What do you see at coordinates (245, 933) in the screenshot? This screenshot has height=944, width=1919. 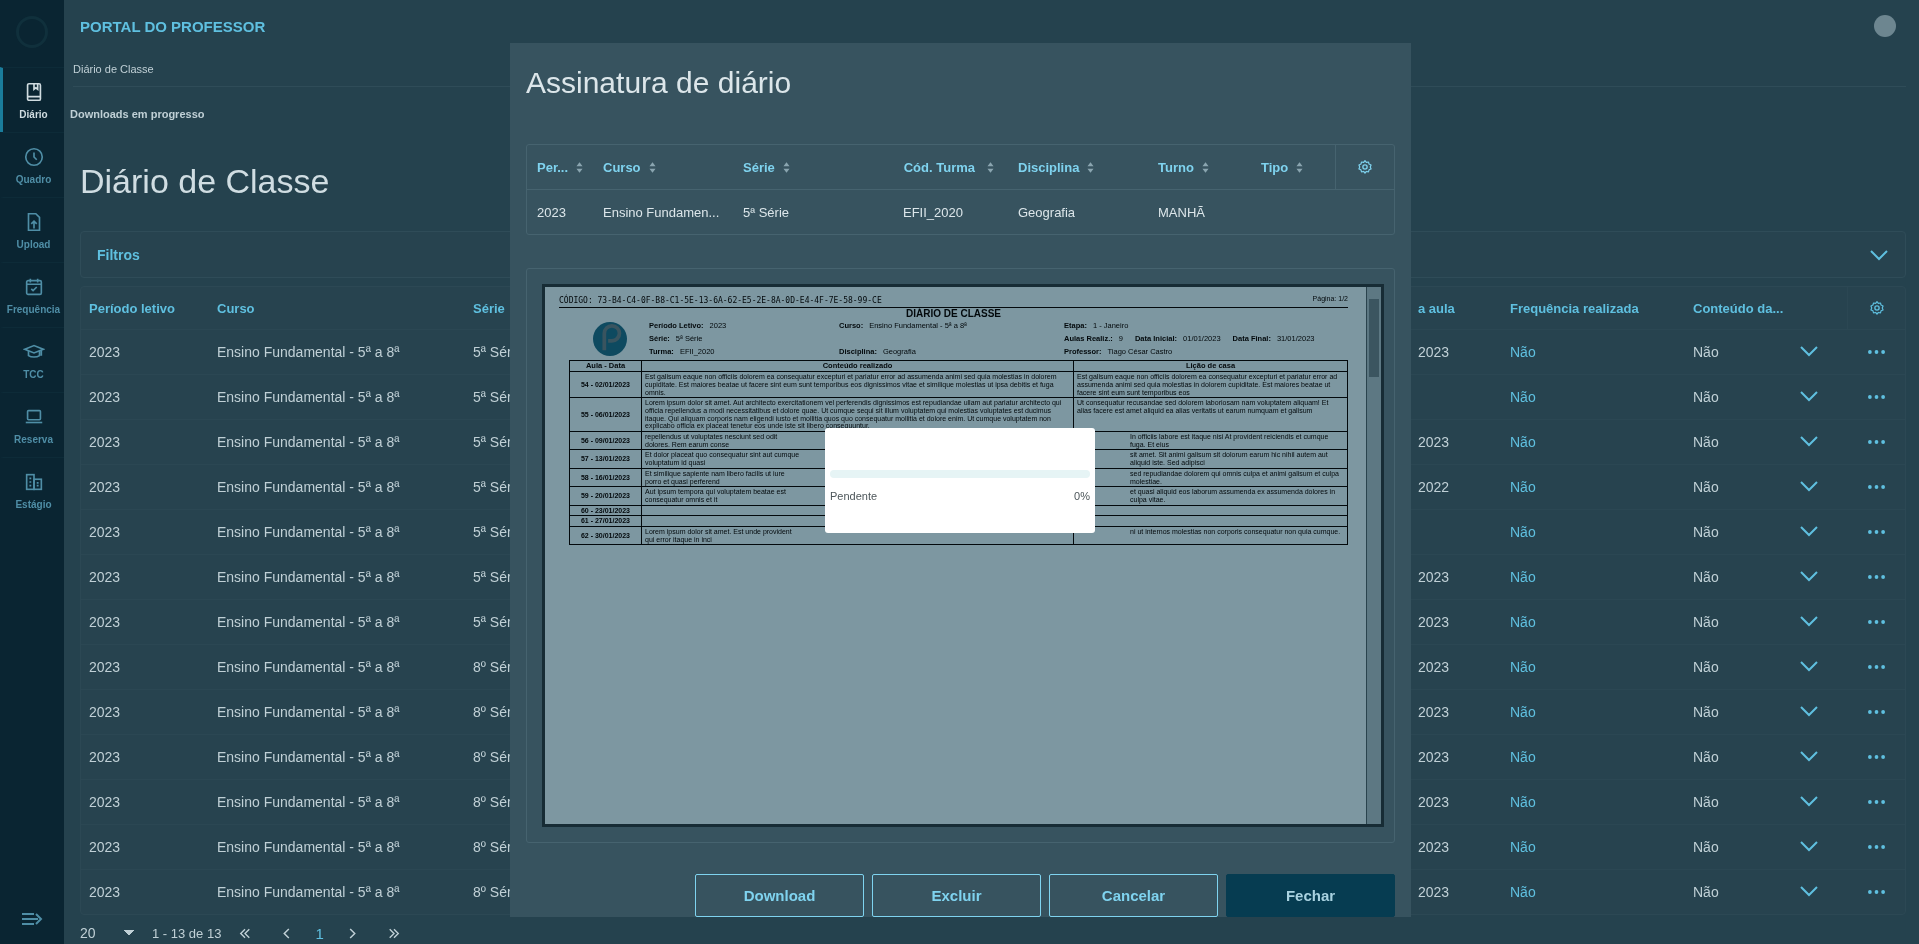 I see `first-page-icon` at bounding box center [245, 933].